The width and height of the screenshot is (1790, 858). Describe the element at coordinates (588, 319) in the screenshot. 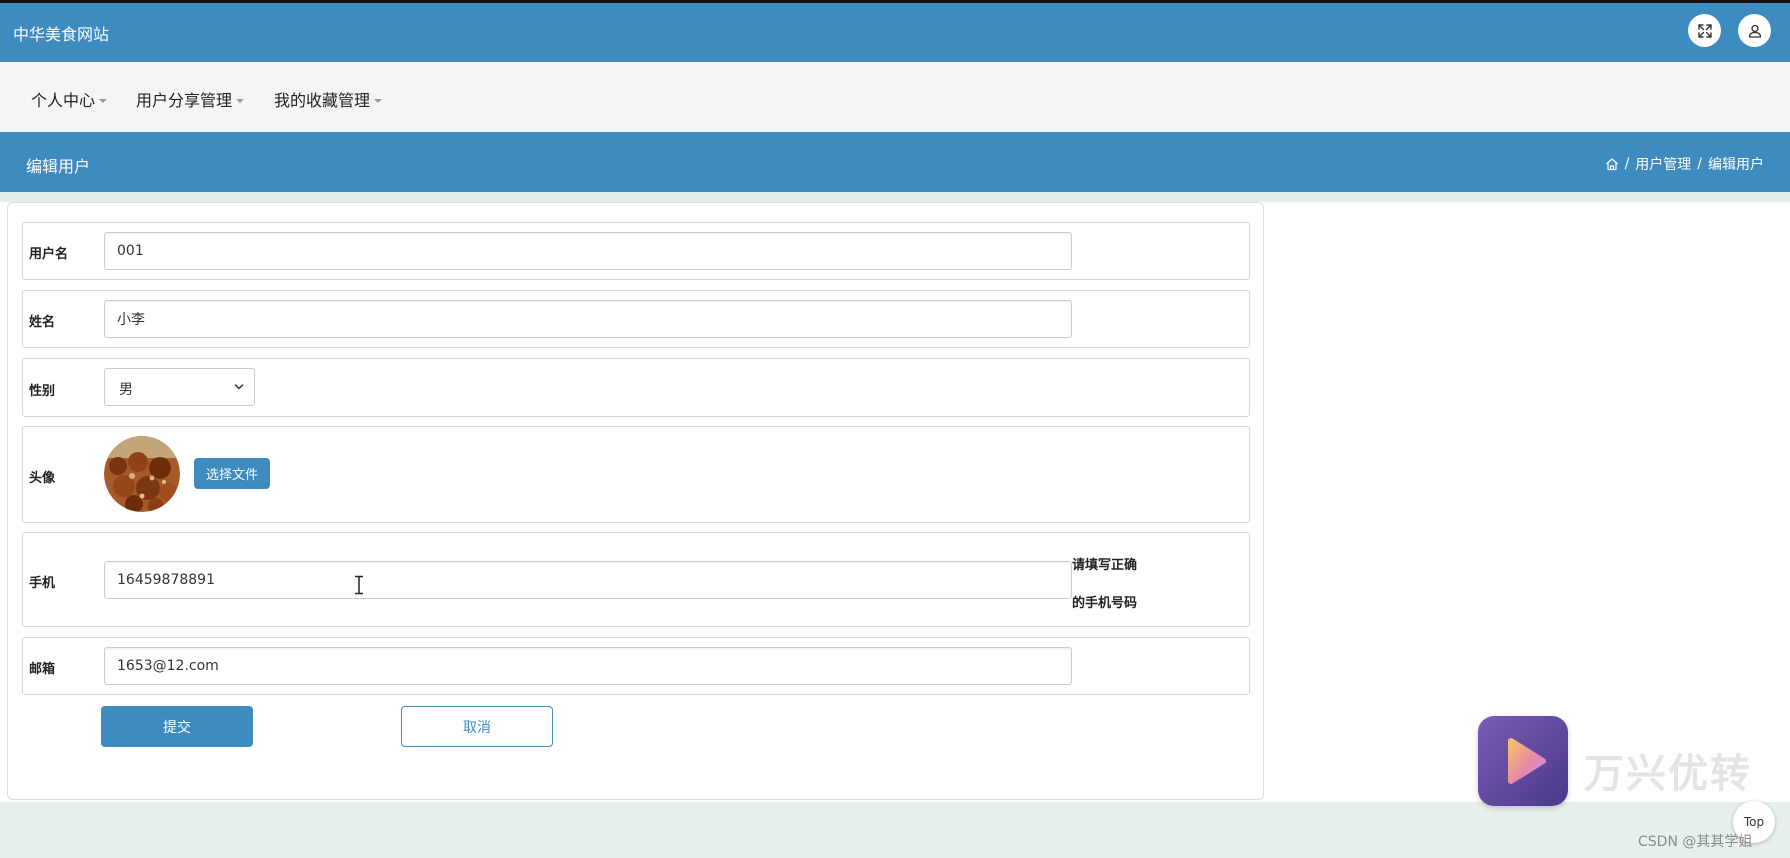

I see `name-input` at that location.